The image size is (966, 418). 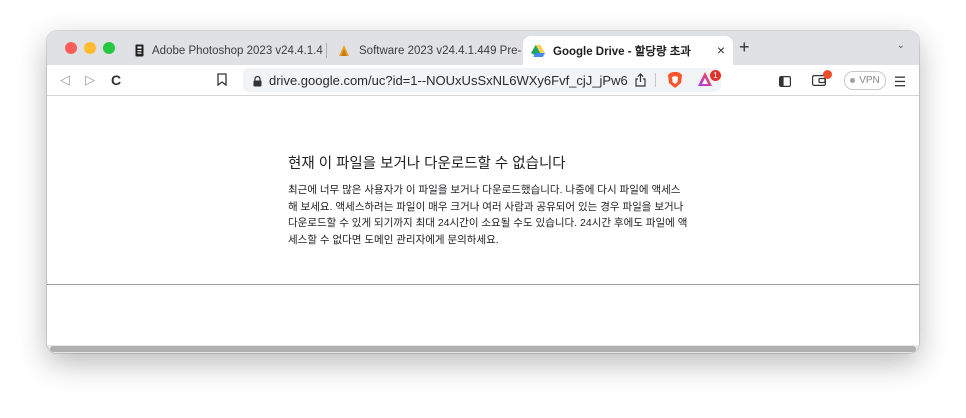 I want to click on close-tab-icon: ×, so click(x=721, y=50).